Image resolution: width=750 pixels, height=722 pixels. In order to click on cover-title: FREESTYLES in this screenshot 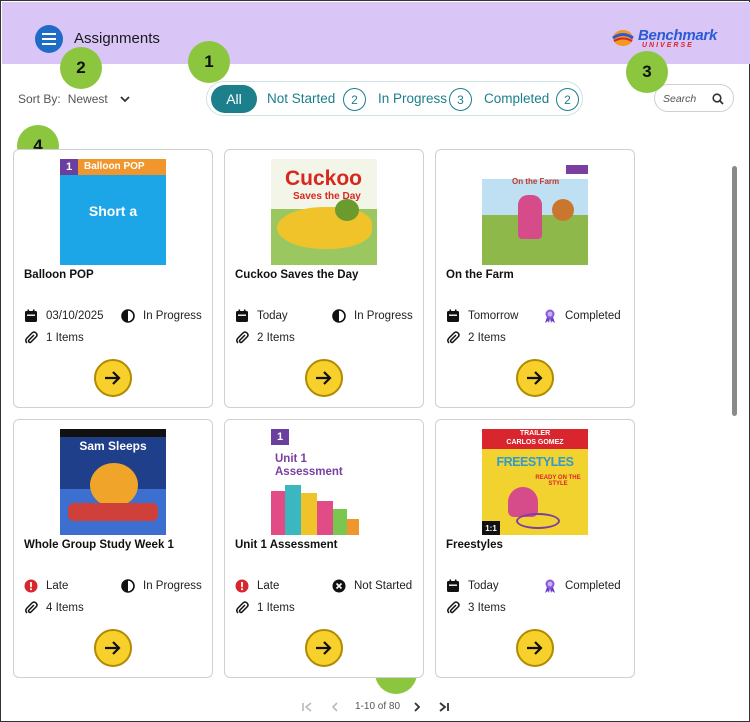, I will do `click(535, 462)`.